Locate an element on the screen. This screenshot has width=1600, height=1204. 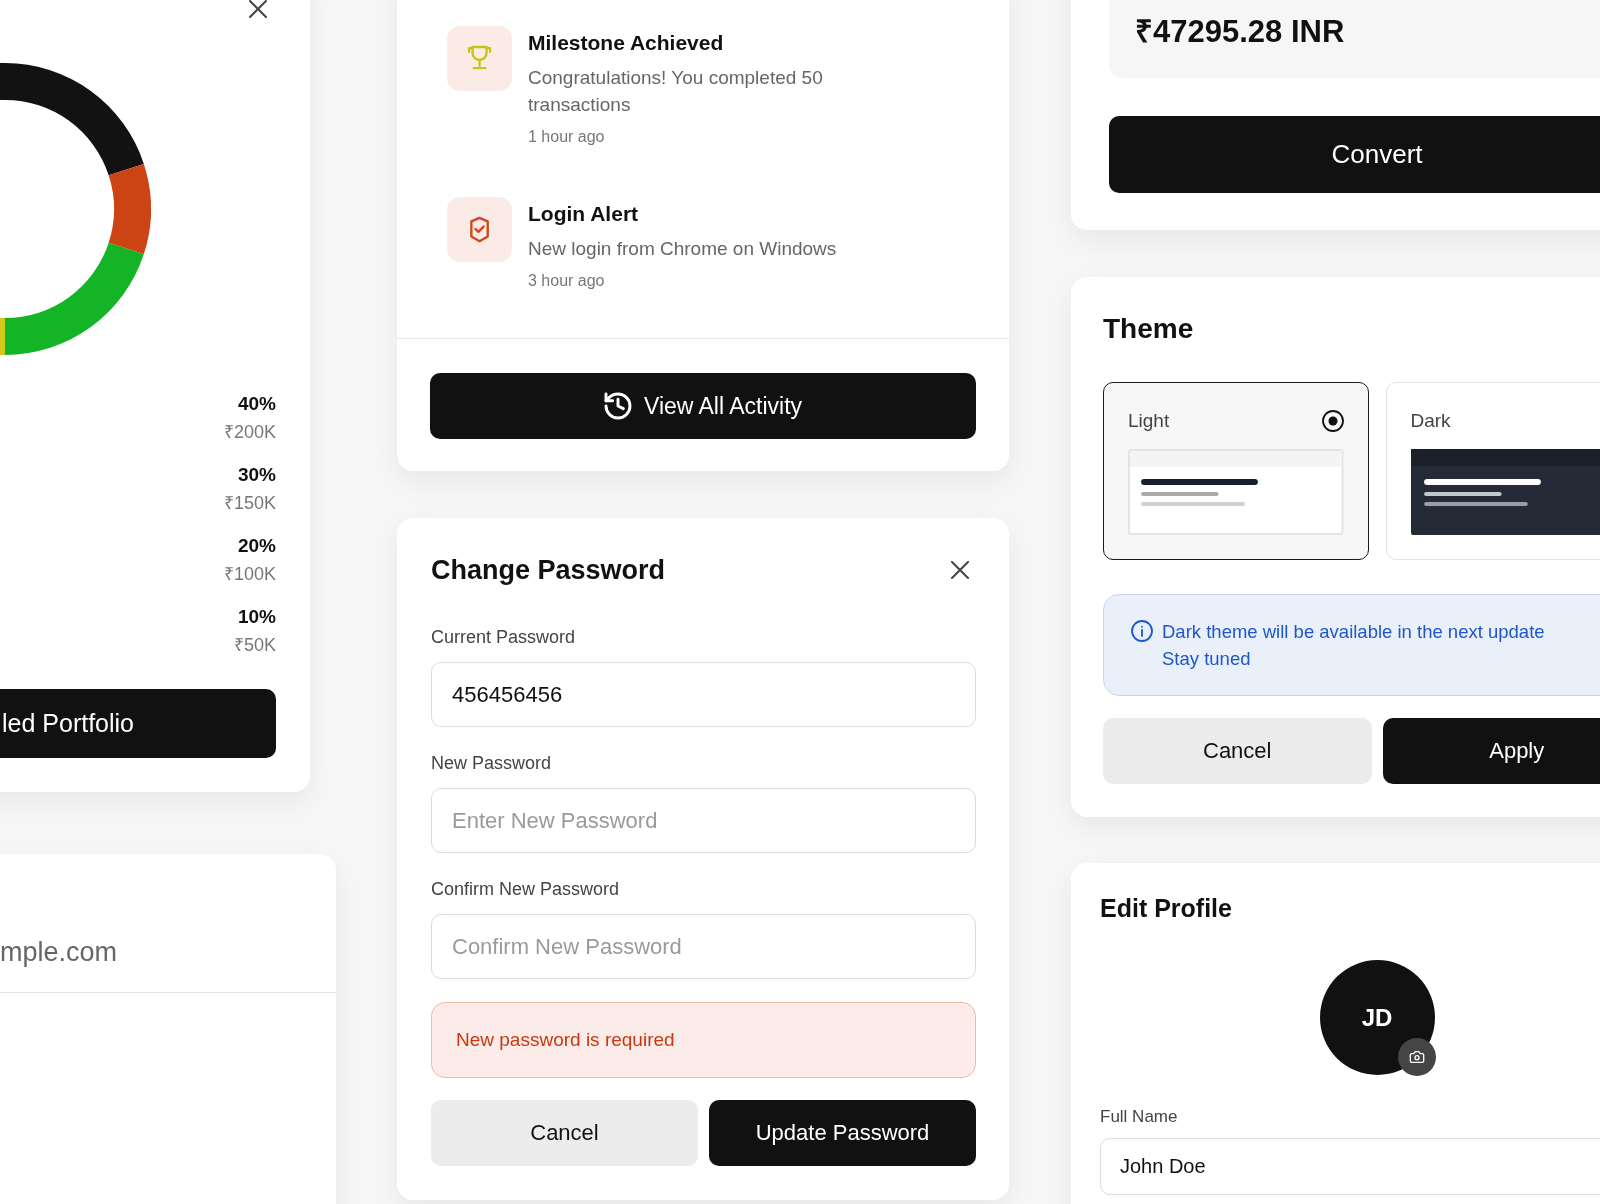
theme-label: Dark is located at coordinates (1430, 421).